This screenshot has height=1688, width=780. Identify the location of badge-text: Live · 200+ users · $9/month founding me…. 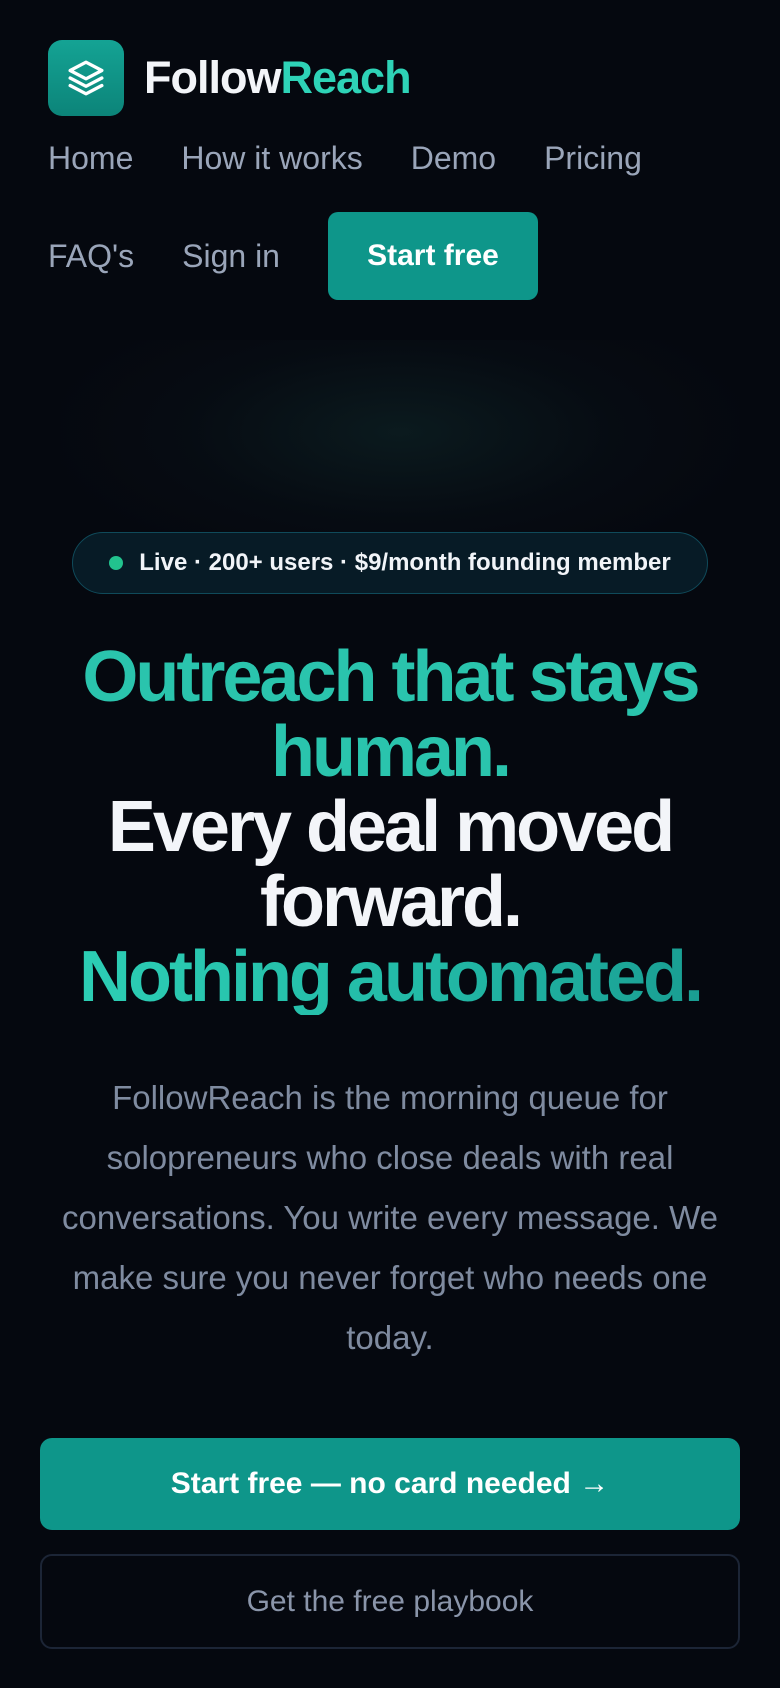
(405, 562).